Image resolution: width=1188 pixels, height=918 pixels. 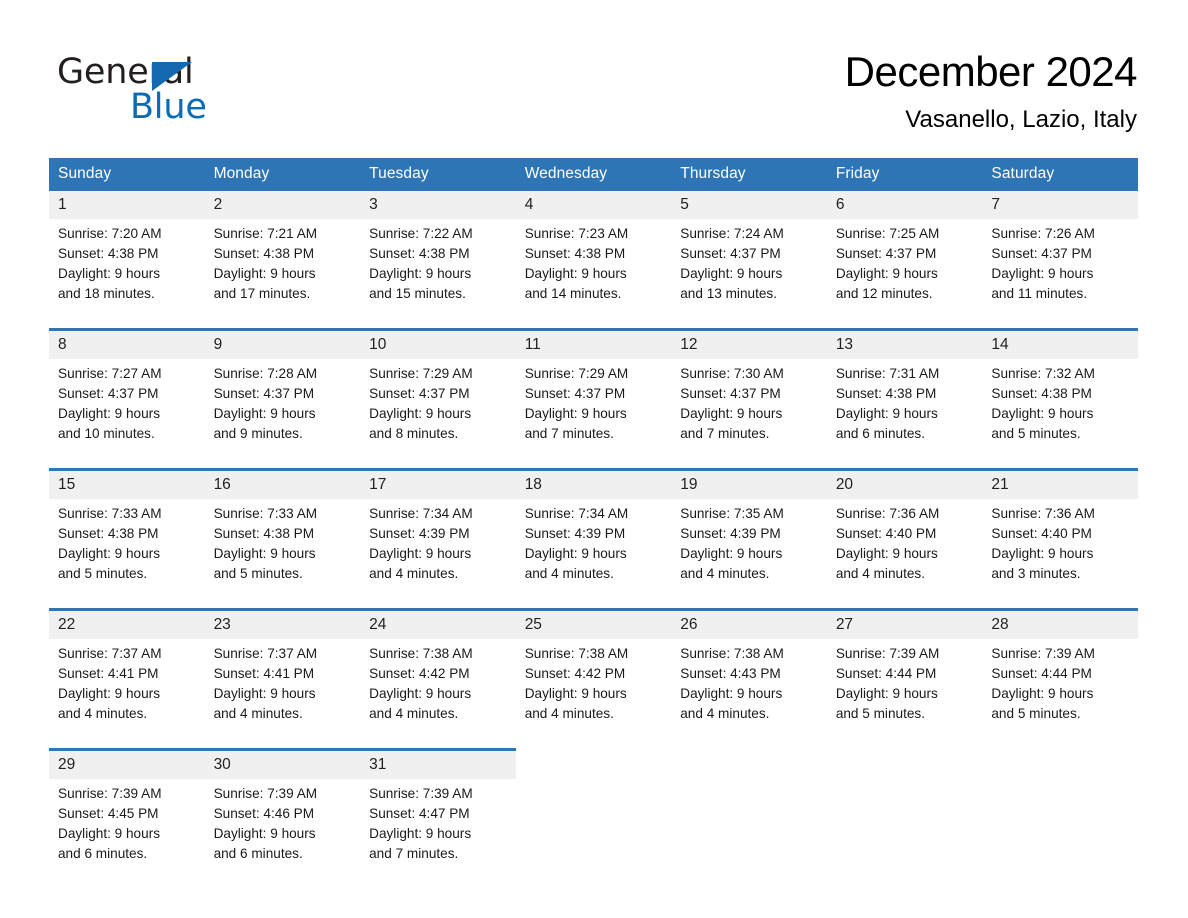 I want to click on day-sunrise-text: Sunrise: 7:34 AM, so click(x=576, y=513).